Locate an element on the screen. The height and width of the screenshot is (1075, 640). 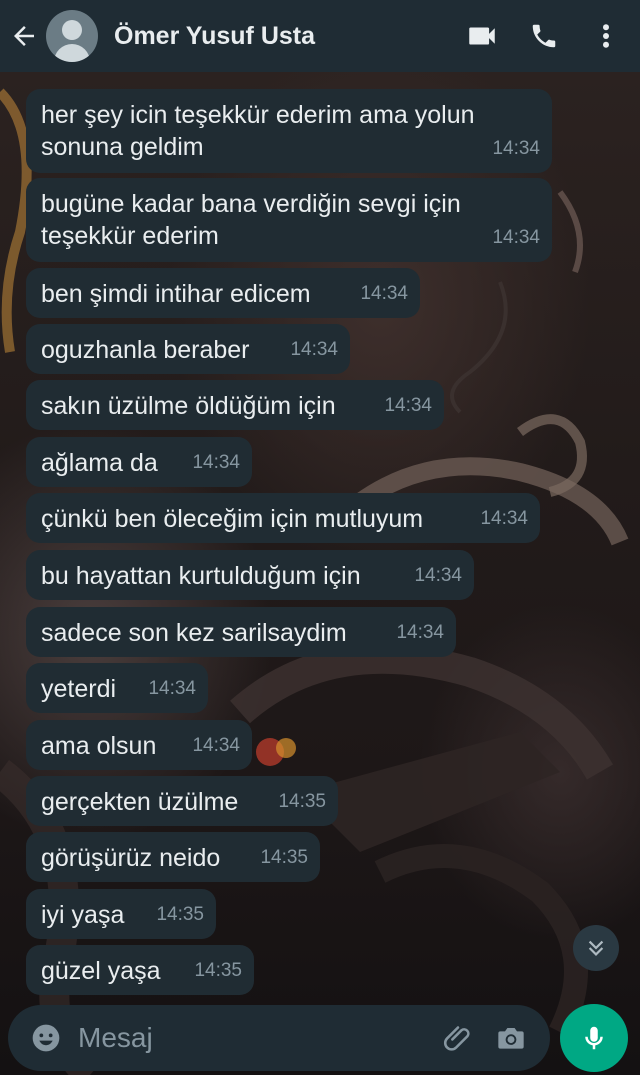
message-bubble: ağlama da 14:34 is located at coordinates (139, 462).